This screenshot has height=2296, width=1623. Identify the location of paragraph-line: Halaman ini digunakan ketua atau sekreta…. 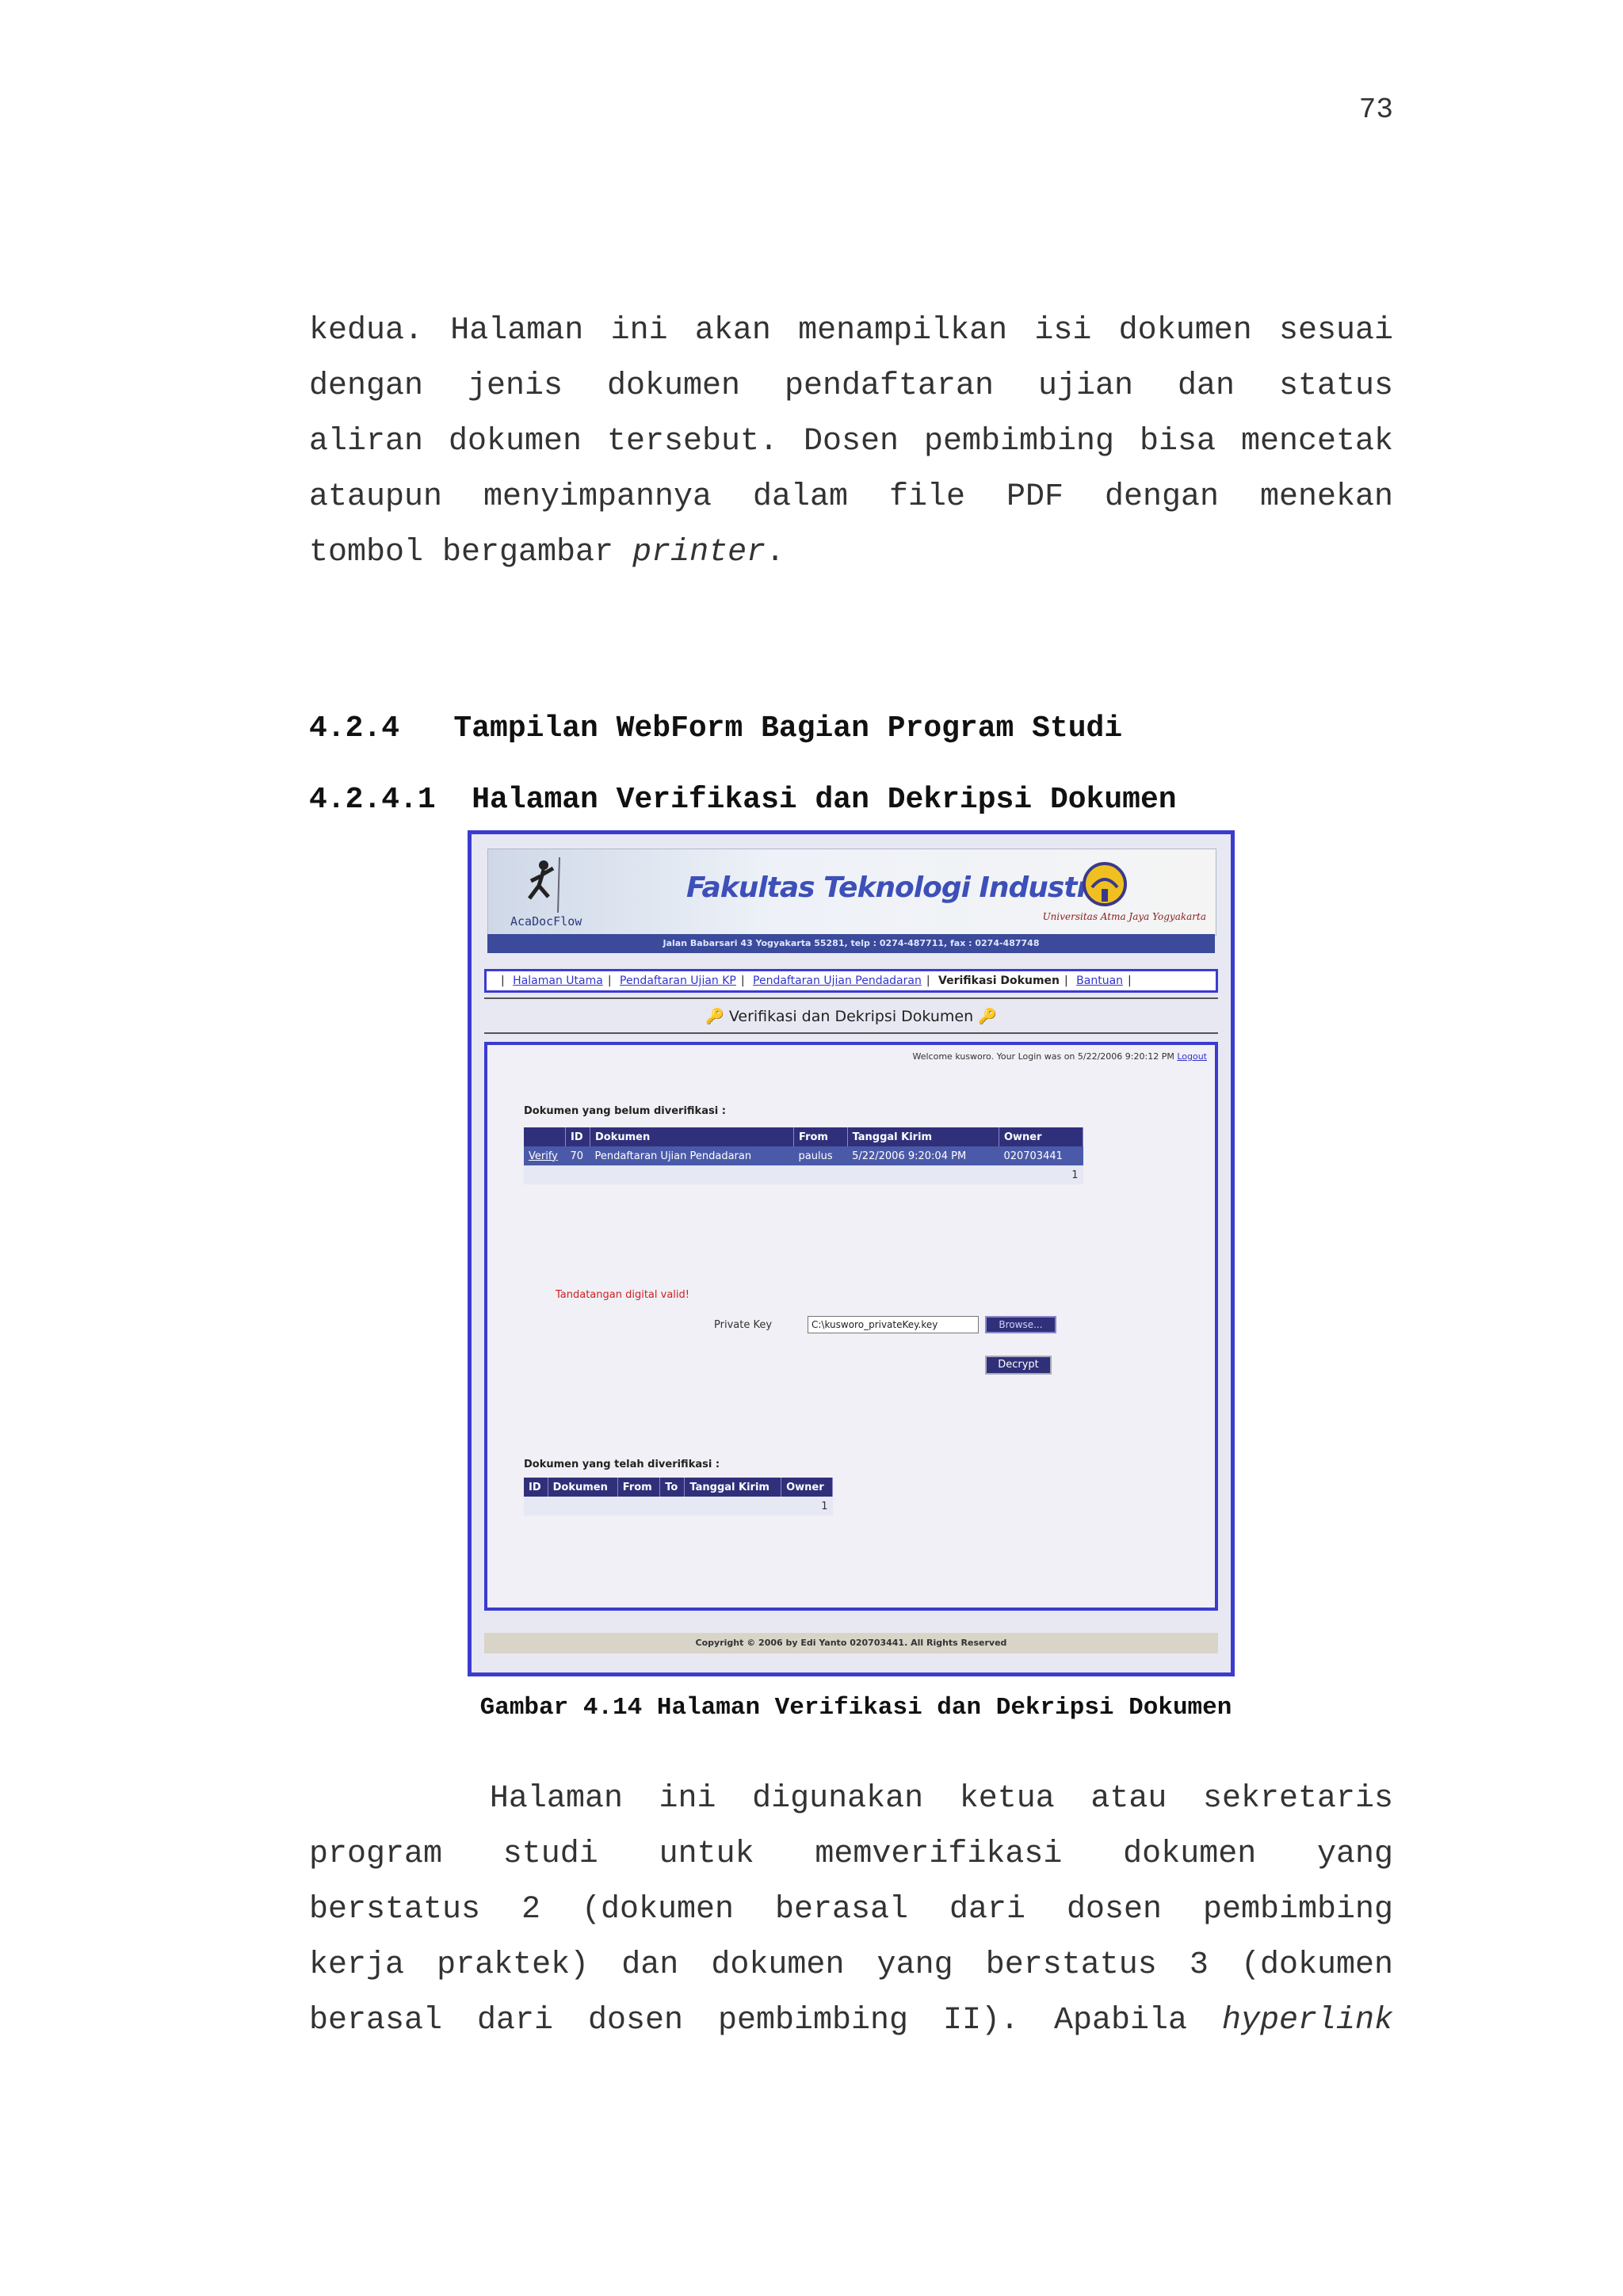
(851, 1799).